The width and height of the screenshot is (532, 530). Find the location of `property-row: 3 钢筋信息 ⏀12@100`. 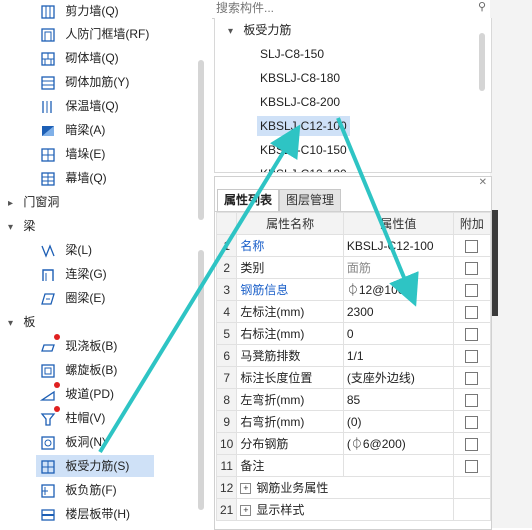

property-row: 3 钢筋信息 ⏀12@100 is located at coordinates (353, 289).